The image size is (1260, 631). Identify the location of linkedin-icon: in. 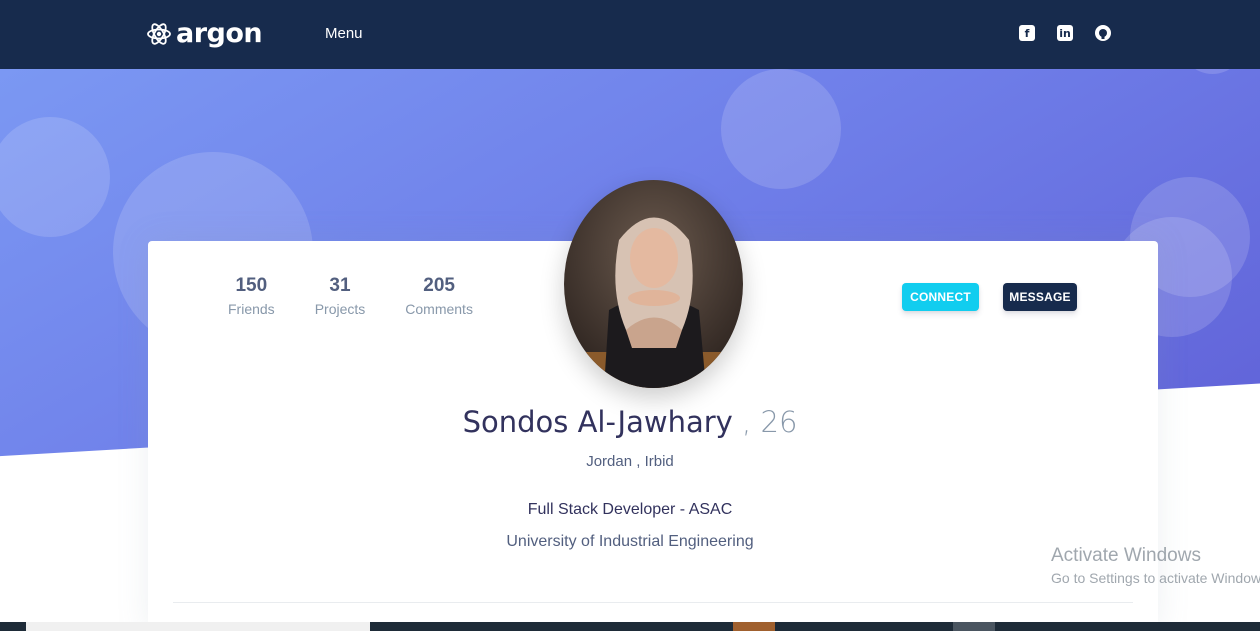
(1065, 33).